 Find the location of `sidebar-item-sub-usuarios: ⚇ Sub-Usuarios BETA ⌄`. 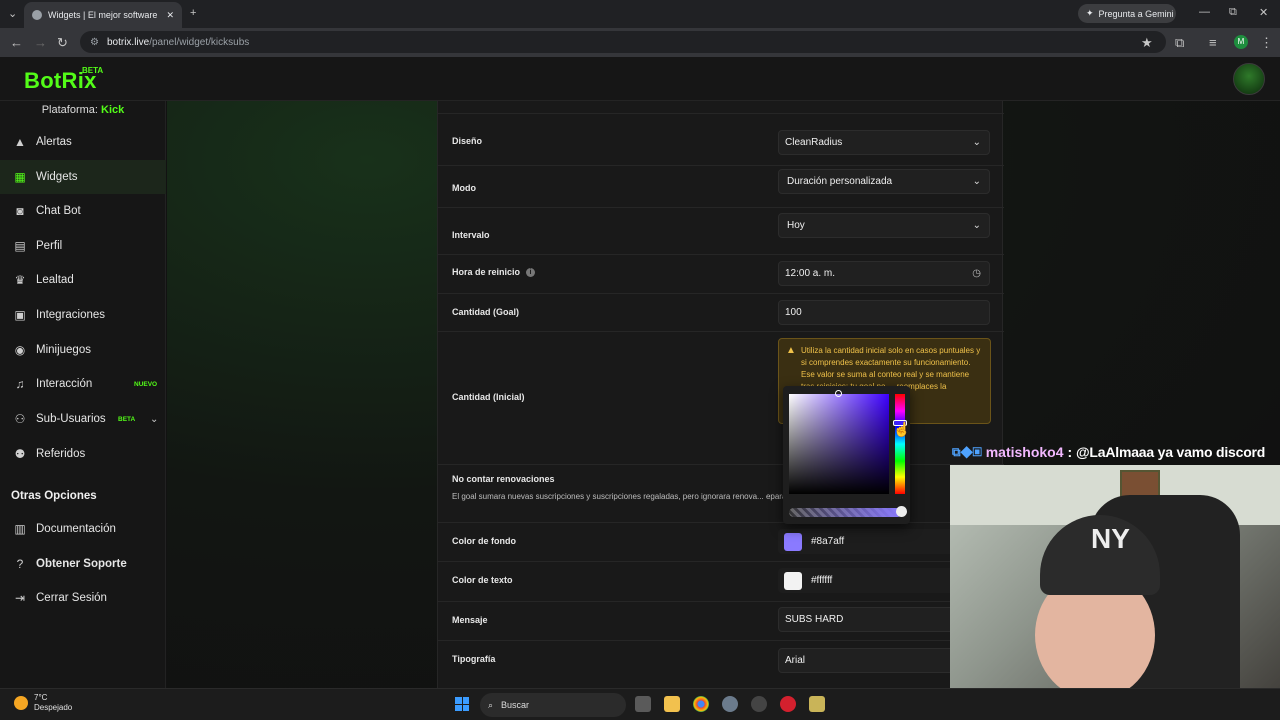

sidebar-item-sub-usuarios: ⚇ Sub-Usuarios BETA ⌄ is located at coordinates (83, 419).